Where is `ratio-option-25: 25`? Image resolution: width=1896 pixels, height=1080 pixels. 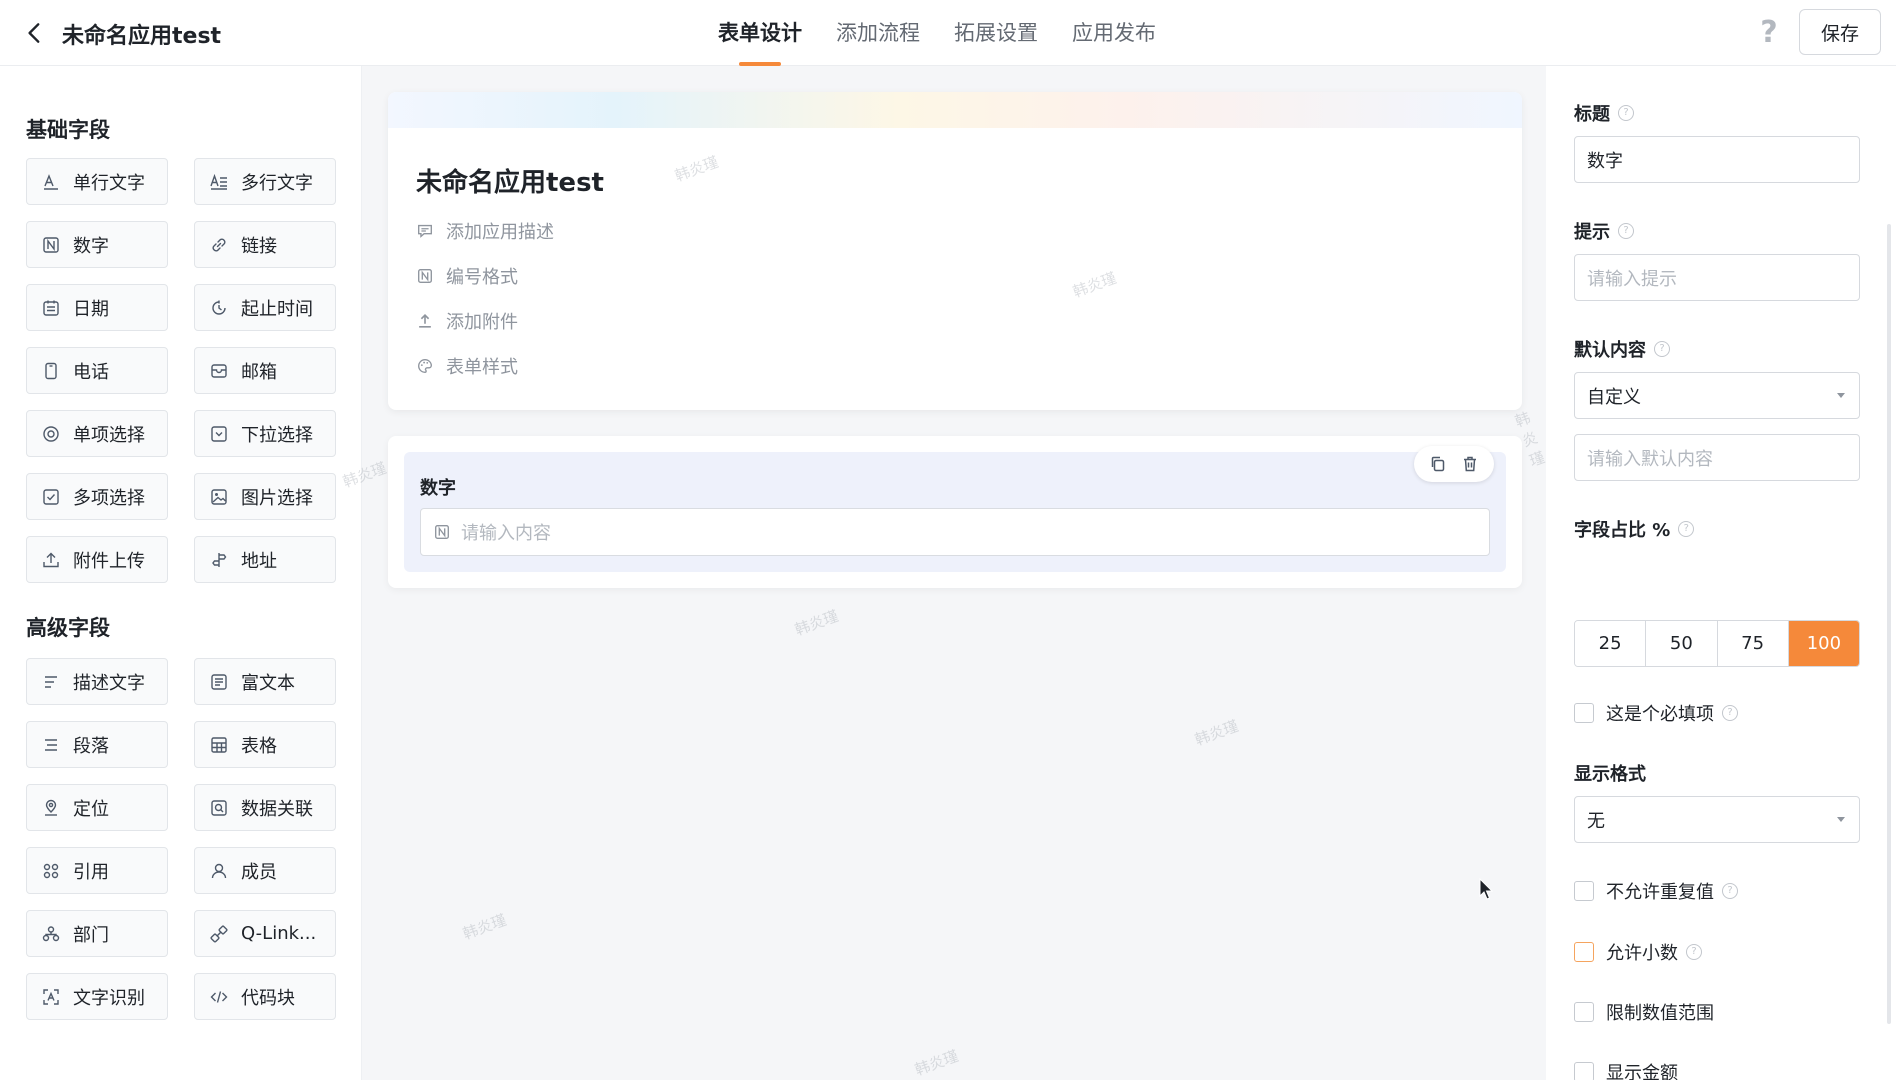 ratio-option-25: 25 is located at coordinates (1611, 643).